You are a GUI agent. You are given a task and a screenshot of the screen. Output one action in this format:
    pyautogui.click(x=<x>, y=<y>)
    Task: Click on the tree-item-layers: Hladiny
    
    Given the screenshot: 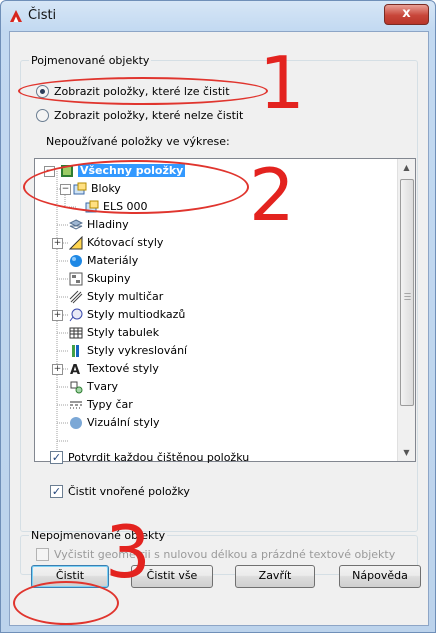 What is the action you would take?
    pyautogui.click(x=99, y=225)
    